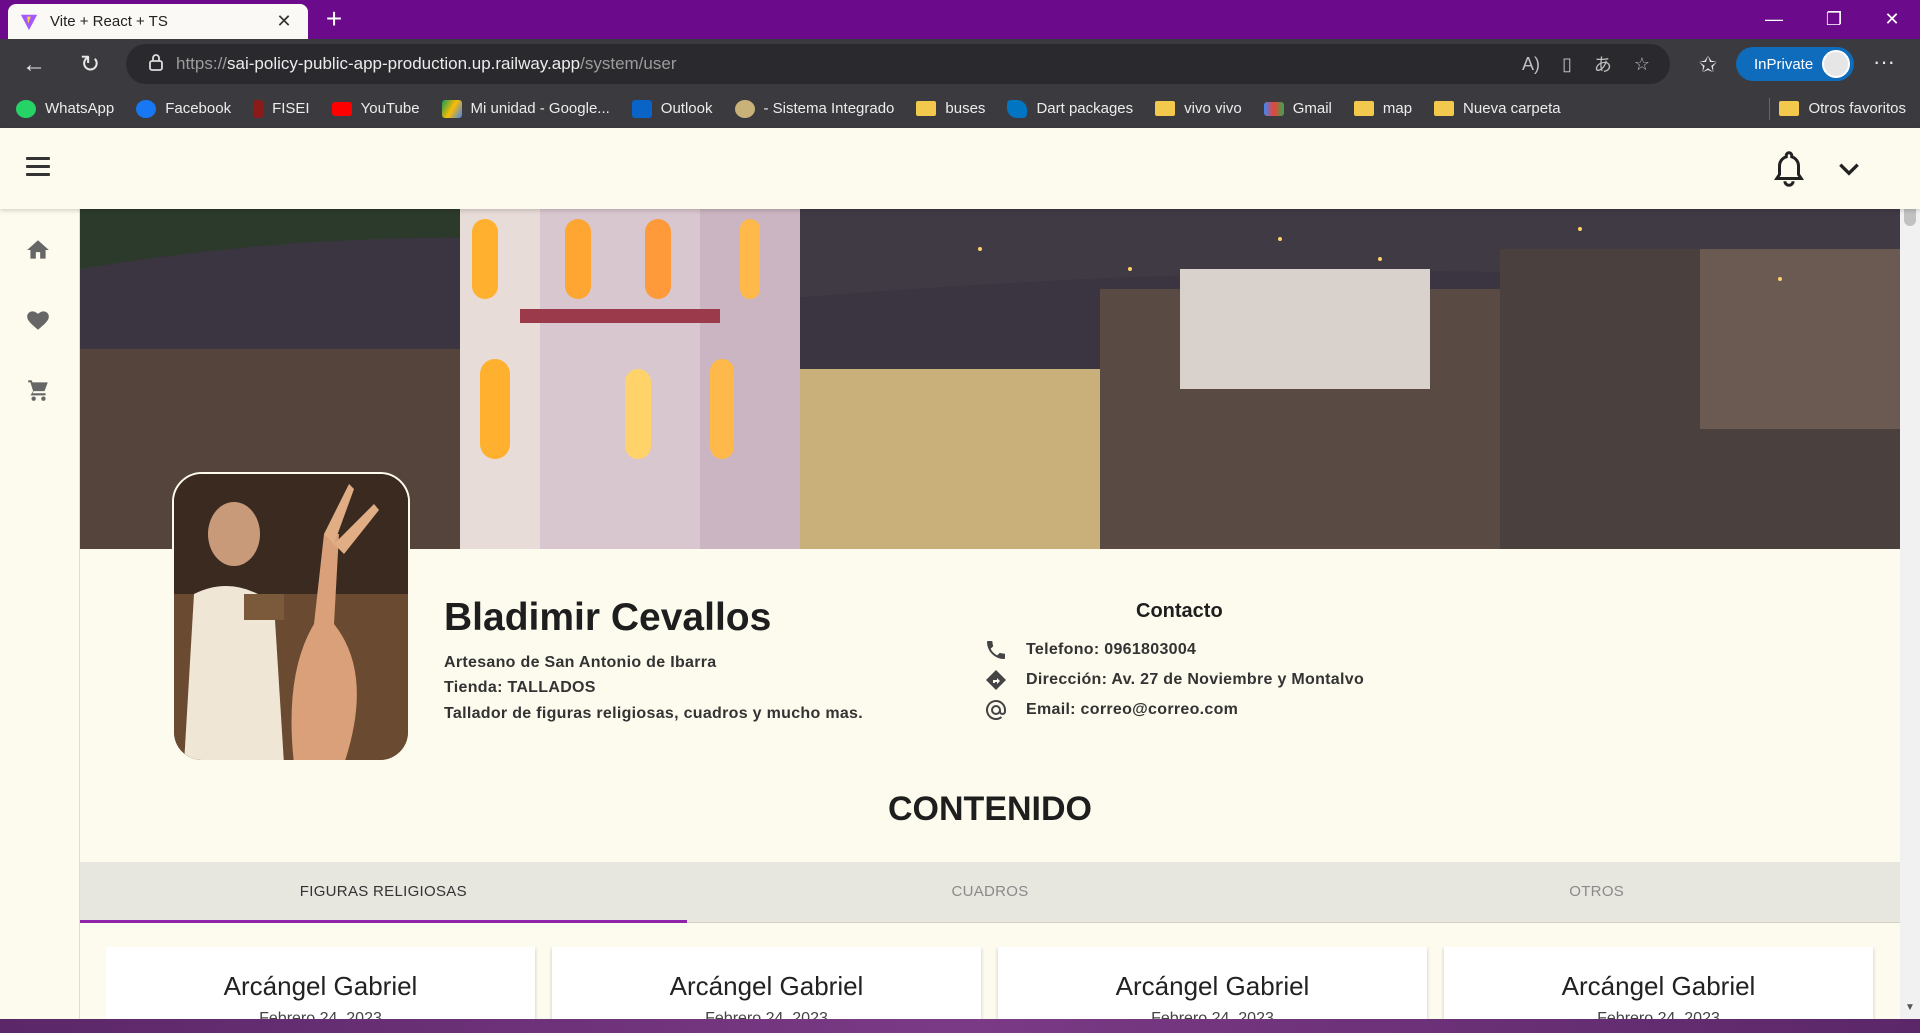 This screenshot has height=1033, width=1920. Describe the element at coordinates (38, 167) in the screenshot. I see `menu-icon` at that location.